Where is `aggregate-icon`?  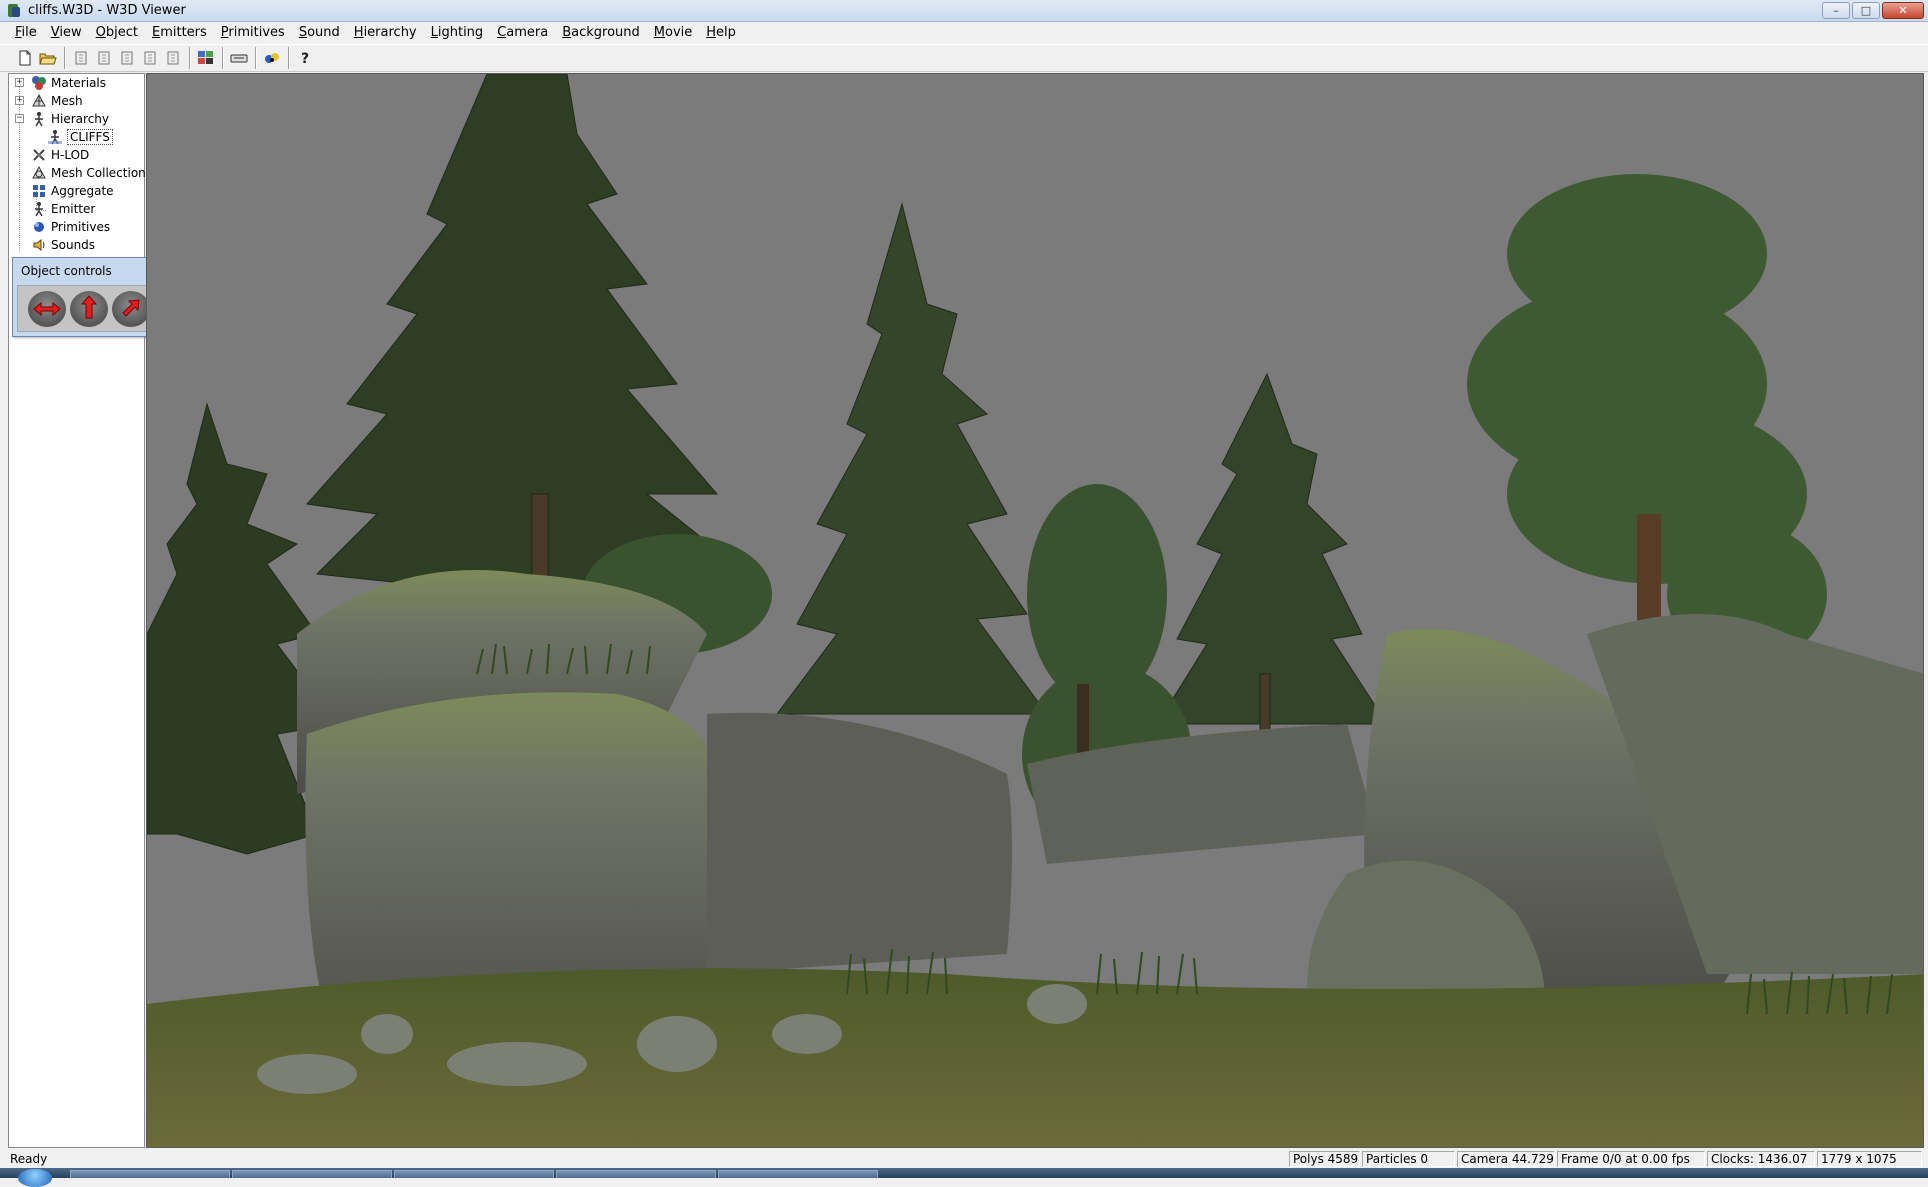 aggregate-icon is located at coordinates (39, 191).